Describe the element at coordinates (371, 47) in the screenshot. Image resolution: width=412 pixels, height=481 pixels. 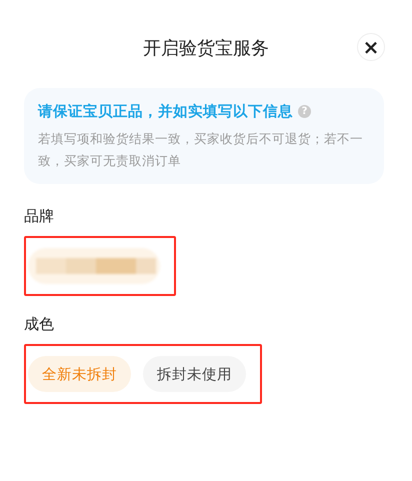
I see `close-button: ×` at that location.